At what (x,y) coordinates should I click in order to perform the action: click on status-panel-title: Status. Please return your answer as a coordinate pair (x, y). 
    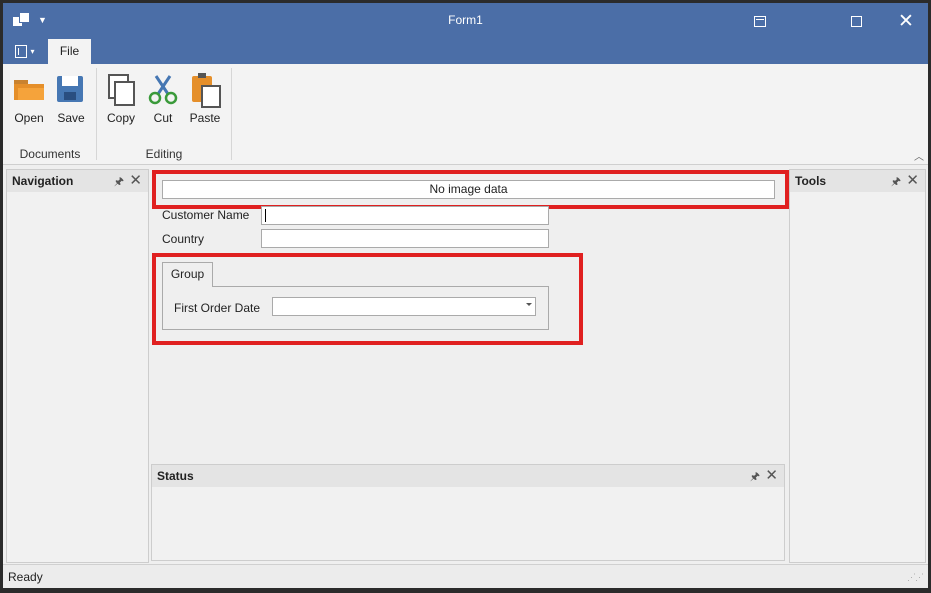
    Looking at the image, I should click on (175, 476).